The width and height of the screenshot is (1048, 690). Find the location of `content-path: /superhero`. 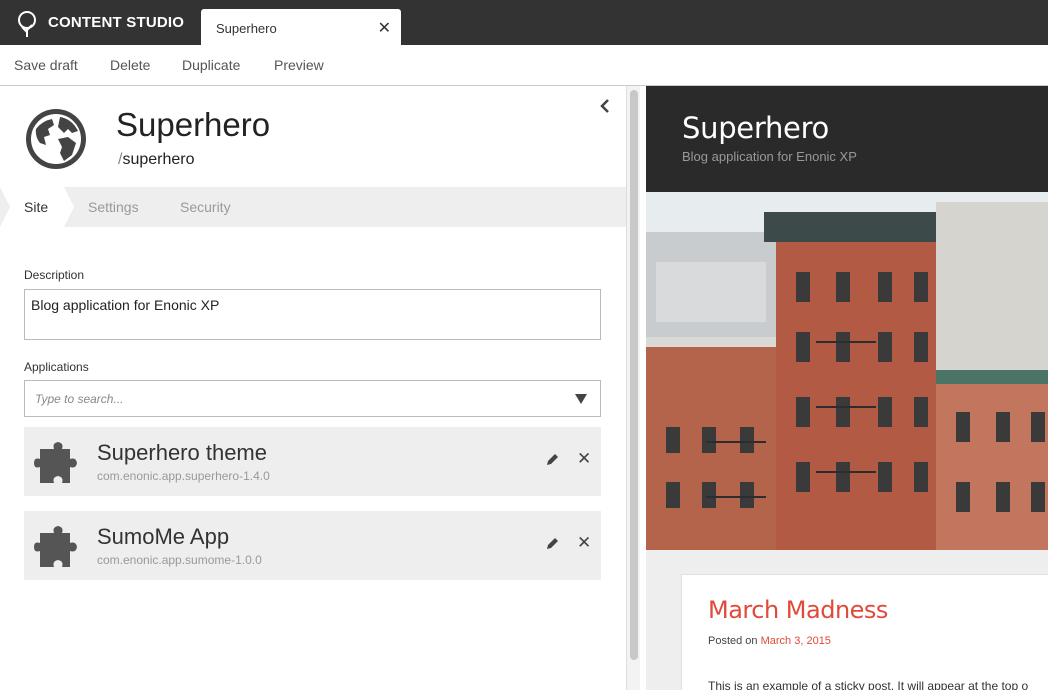

content-path: /superhero is located at coordinates (156, 160).